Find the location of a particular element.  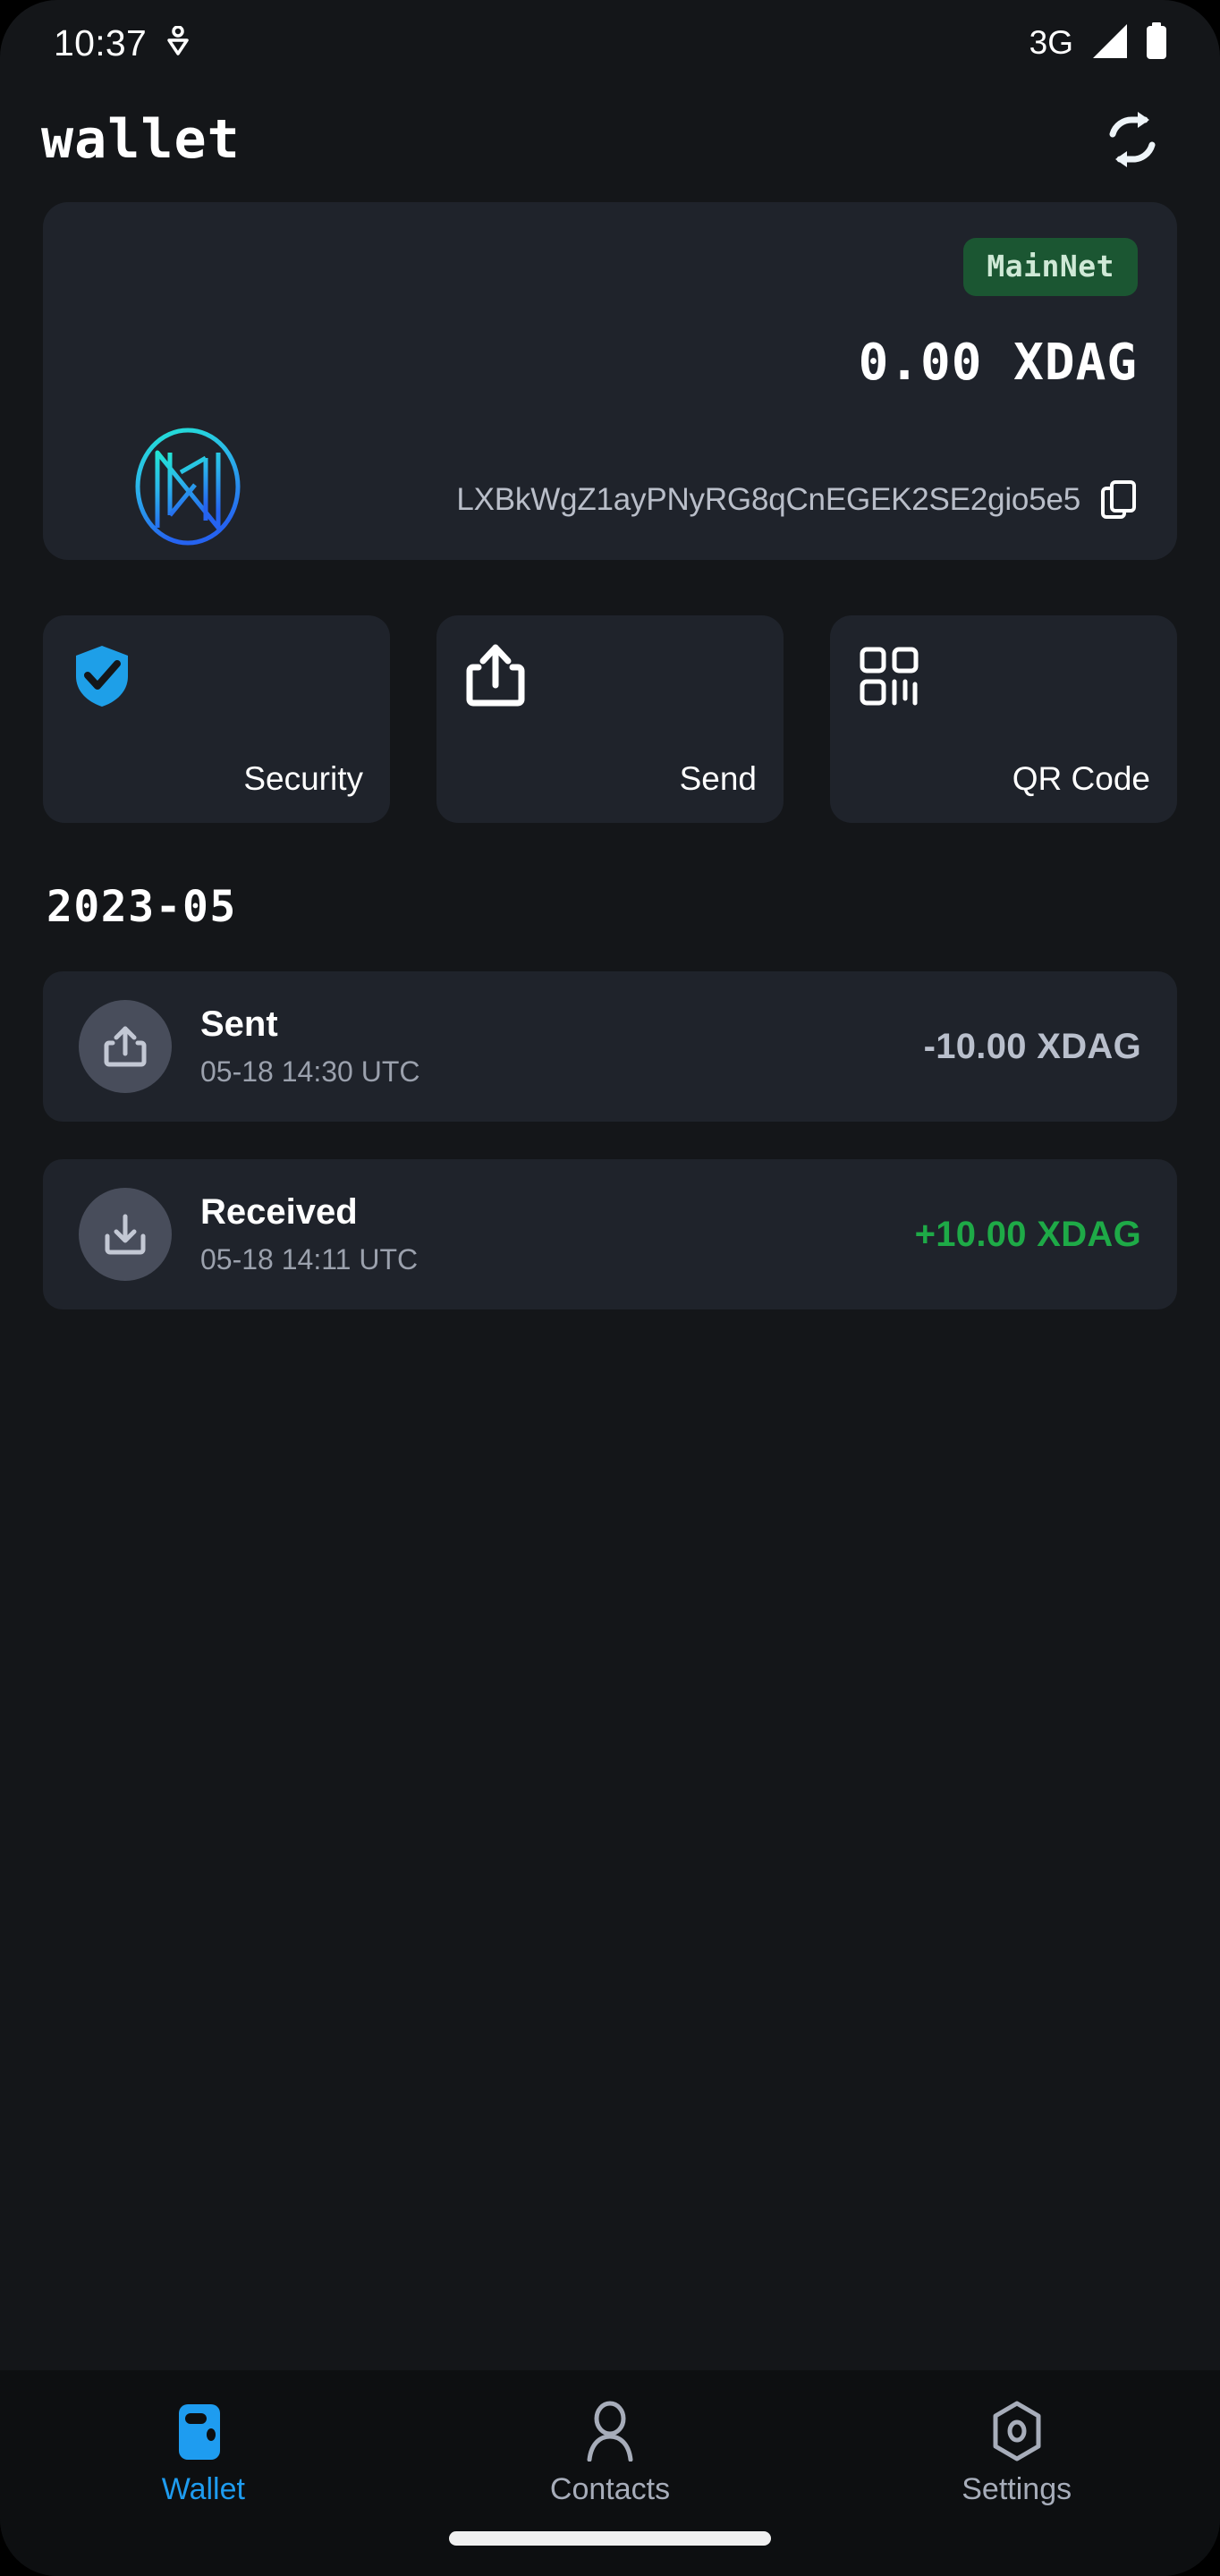

share-upload-icon is located at coordinates (495, 676).